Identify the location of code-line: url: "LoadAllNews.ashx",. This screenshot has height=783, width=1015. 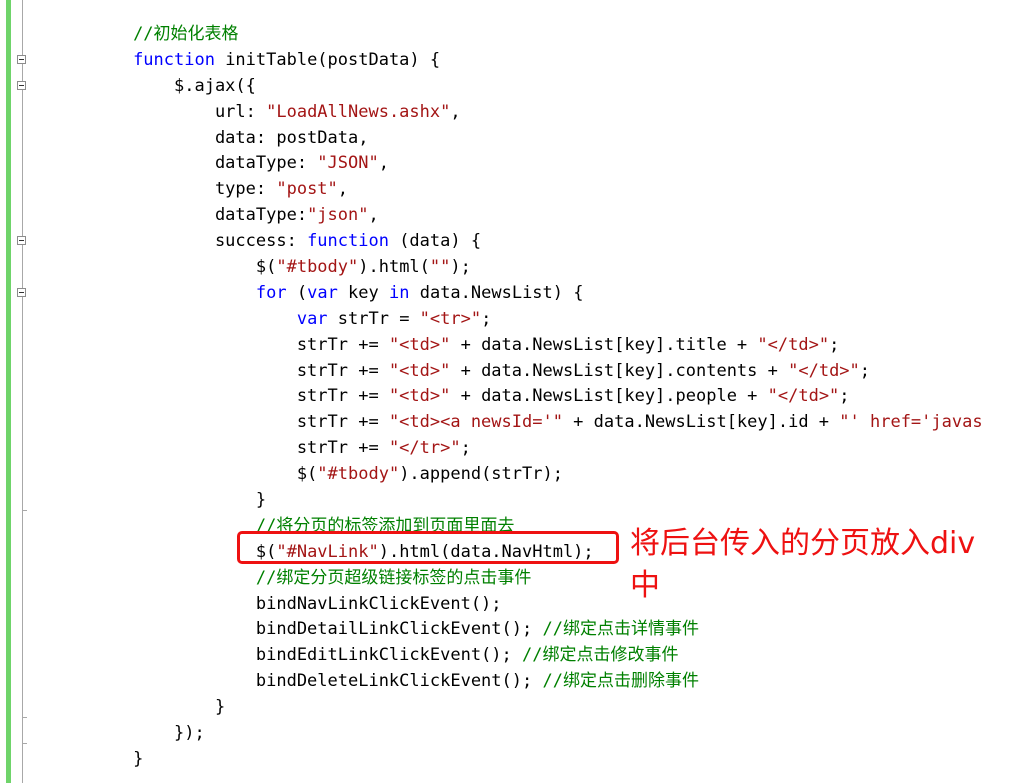
(507, 113).